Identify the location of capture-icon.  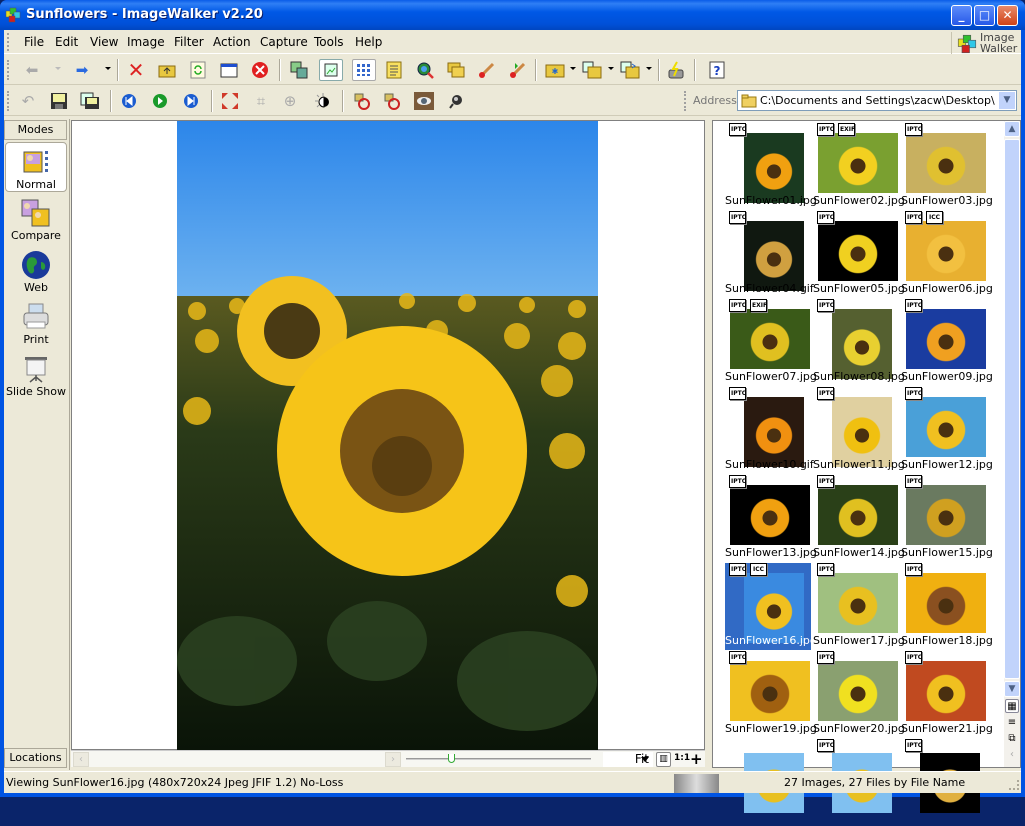
(676, 70).